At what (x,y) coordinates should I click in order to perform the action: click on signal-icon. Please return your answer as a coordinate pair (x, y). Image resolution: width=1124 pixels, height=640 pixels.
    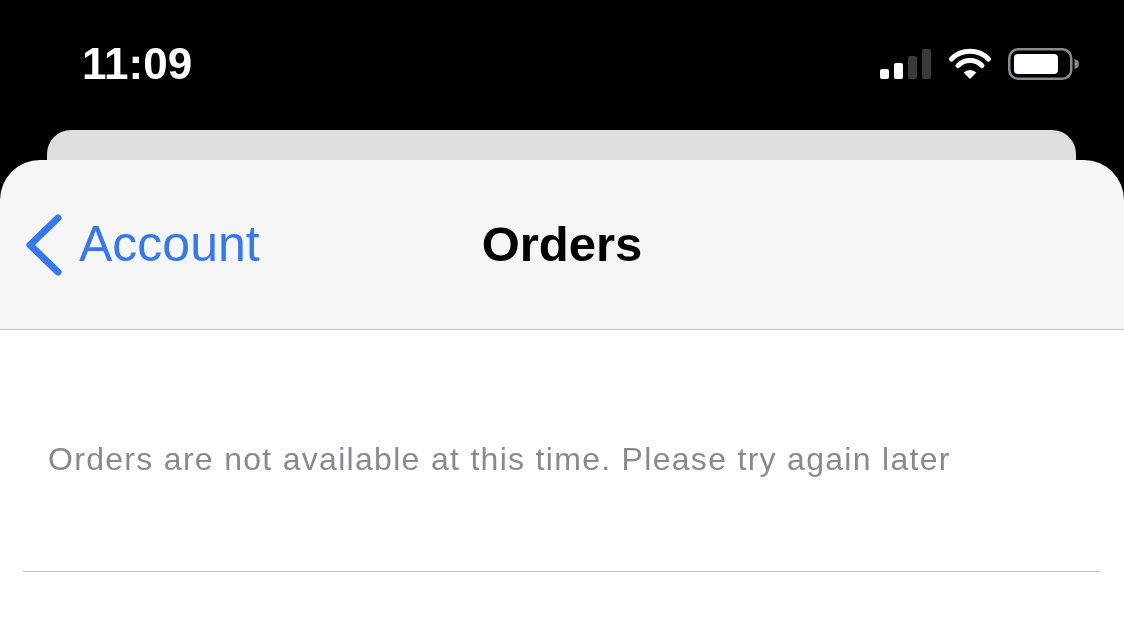
    Looking at the image, I should click on (906, 64).